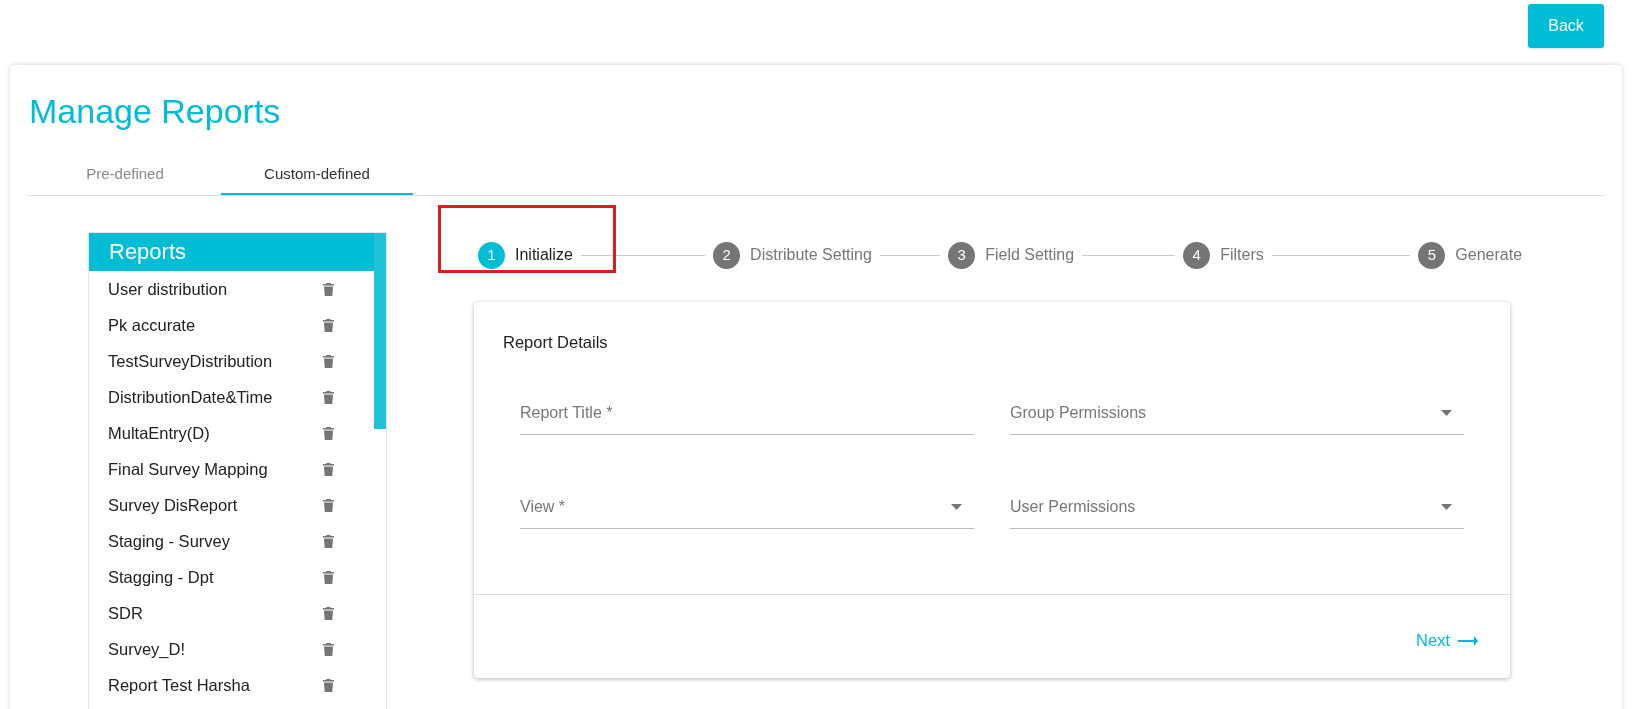 The width and height of the screenshot is (1632, 709). What do you see at coordinates (380, 331) in the screenshot?
I see `scrollbar-thumb` at bounding box center [380, 331].